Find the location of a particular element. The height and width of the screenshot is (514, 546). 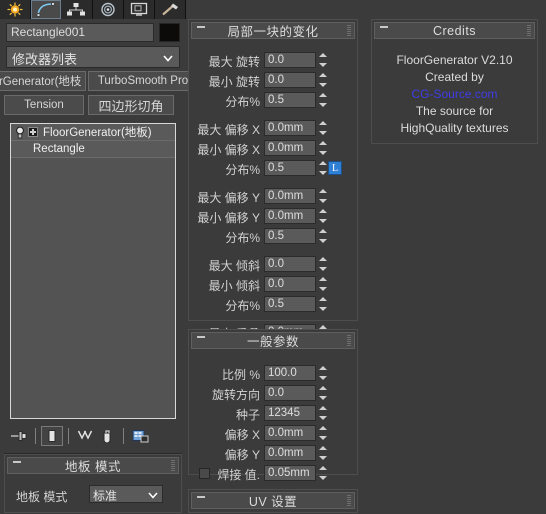

param-row-min-offset-y: 最小 偏移 Y 0.0mm is located at coordinates (273, 216).